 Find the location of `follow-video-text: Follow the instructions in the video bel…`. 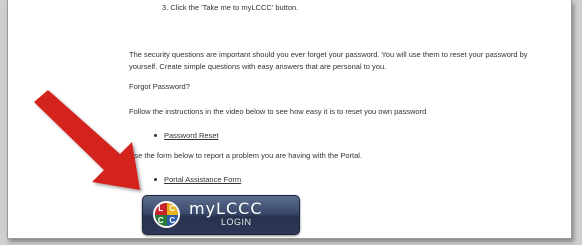

follow-video-text: Follow the instructions in the video bel… is located at coordinates (278, 111).